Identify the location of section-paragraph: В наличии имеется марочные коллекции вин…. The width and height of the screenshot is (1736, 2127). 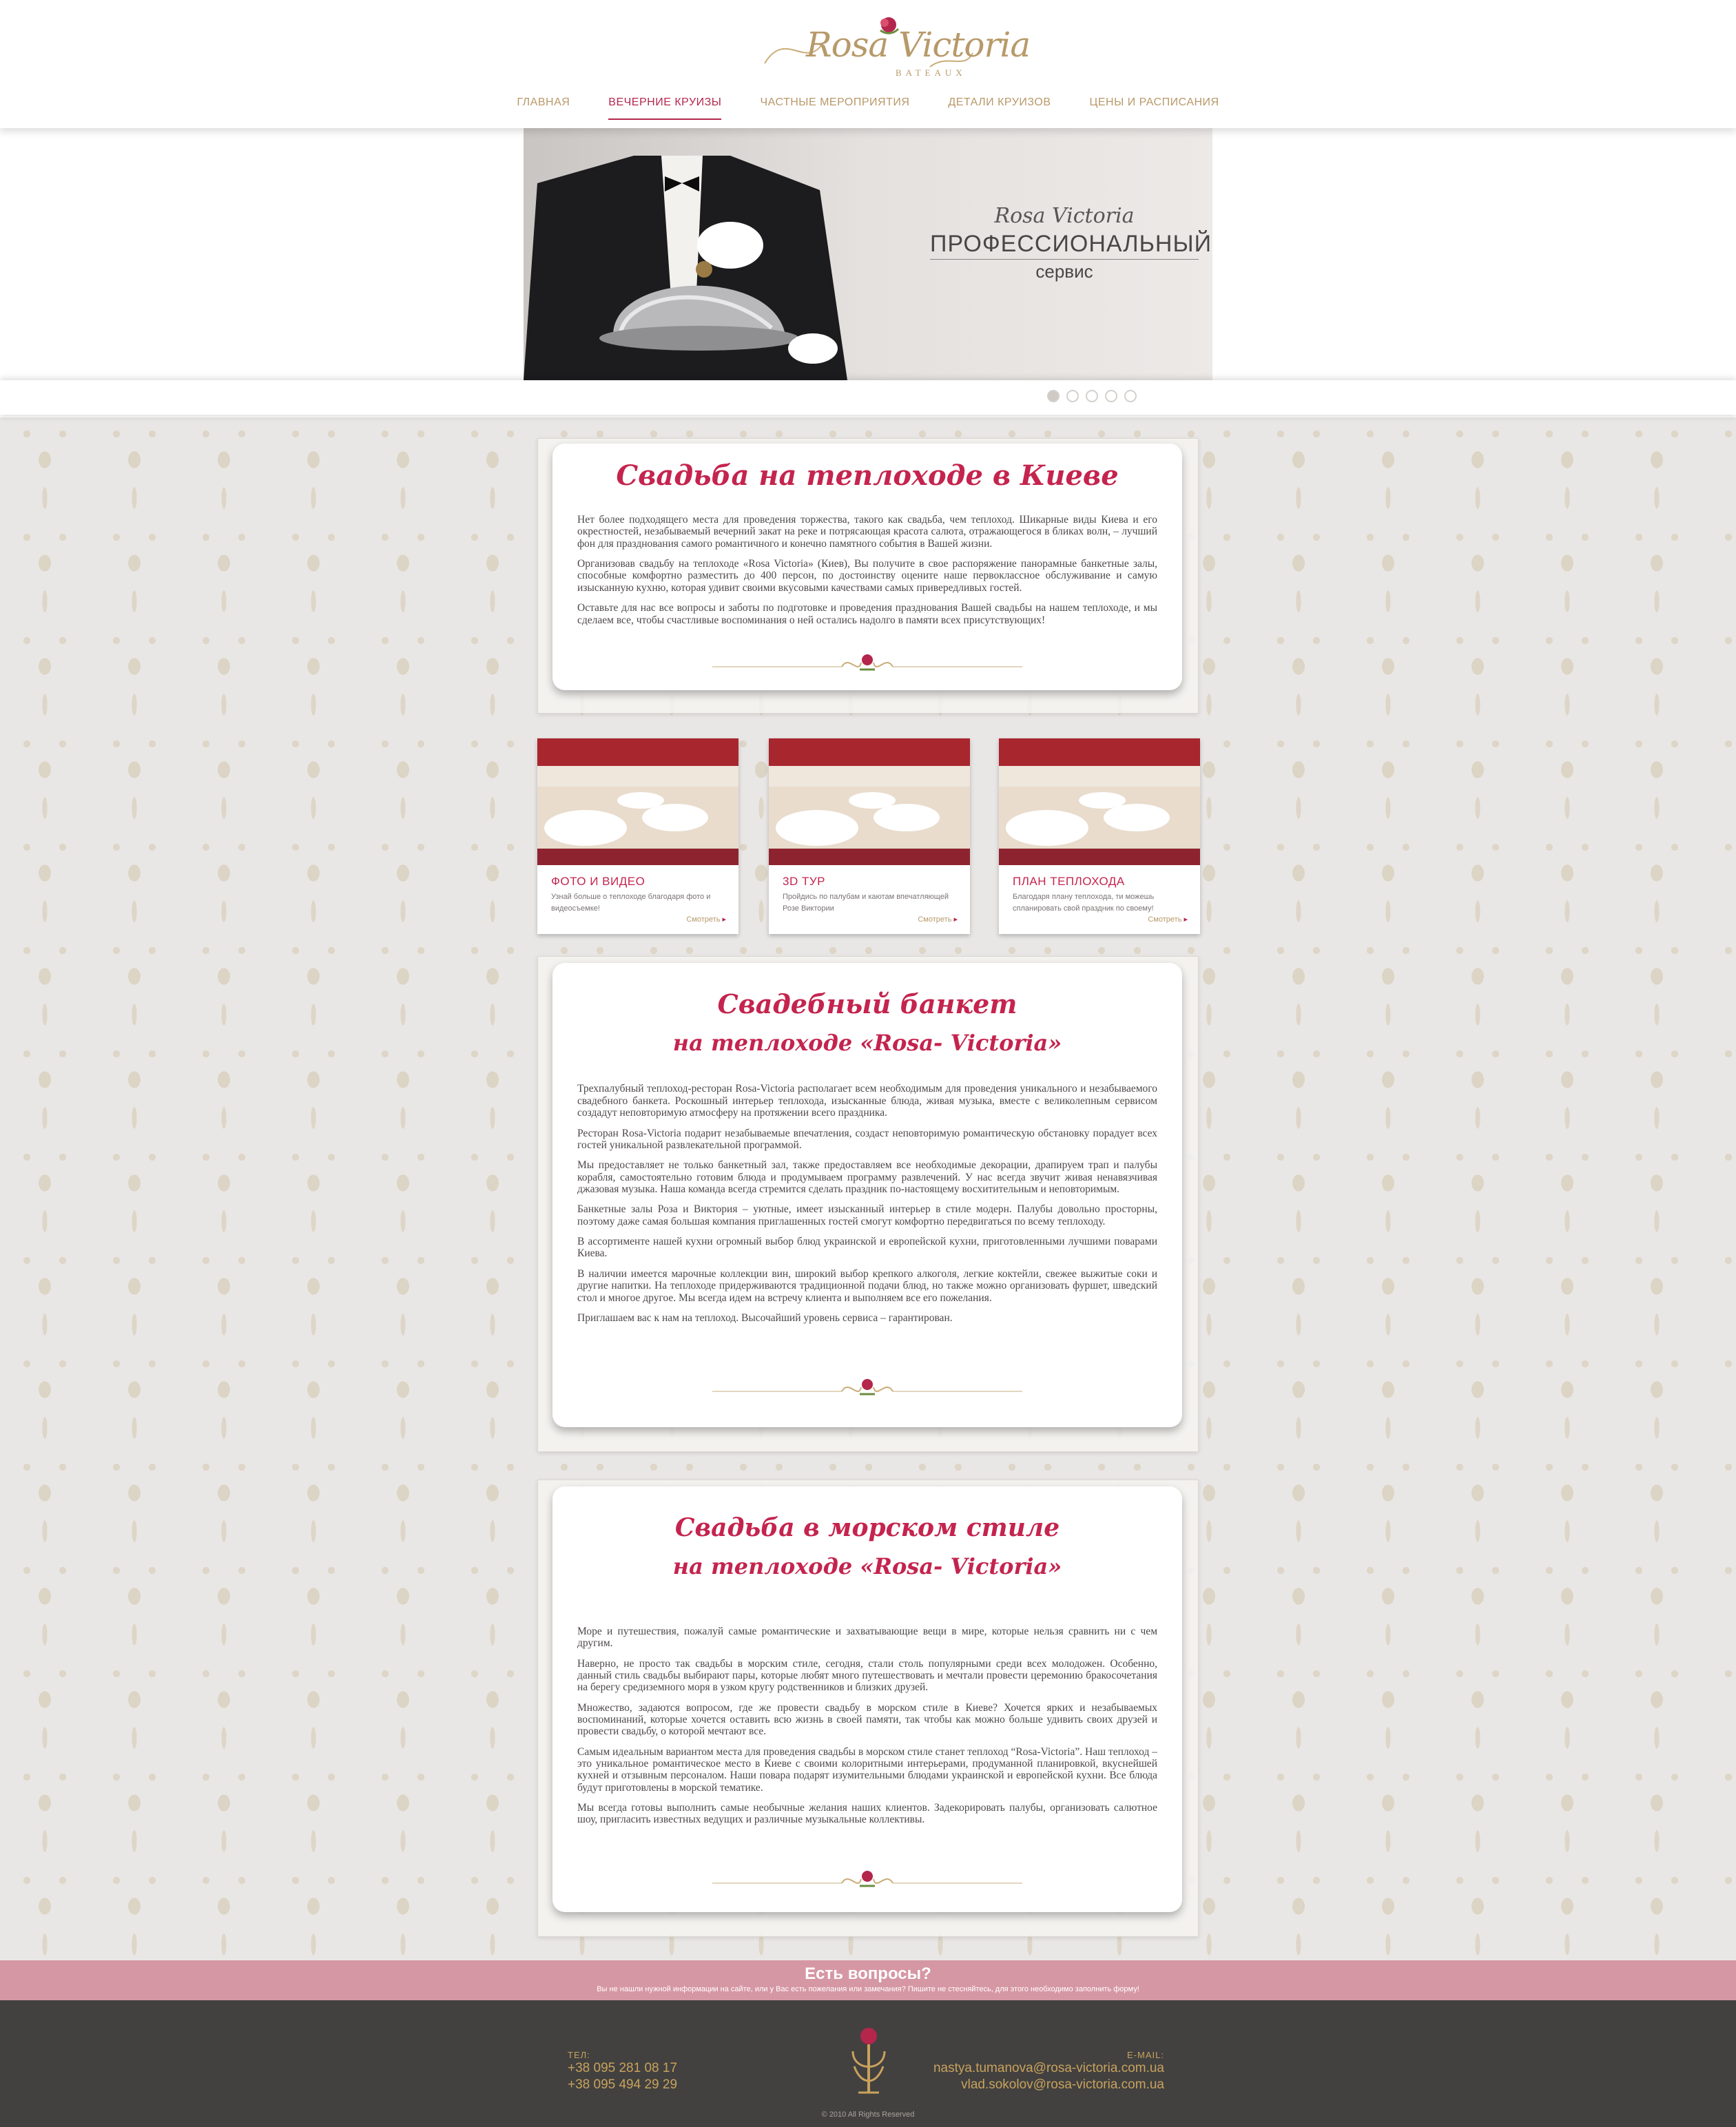
(867, 1285).